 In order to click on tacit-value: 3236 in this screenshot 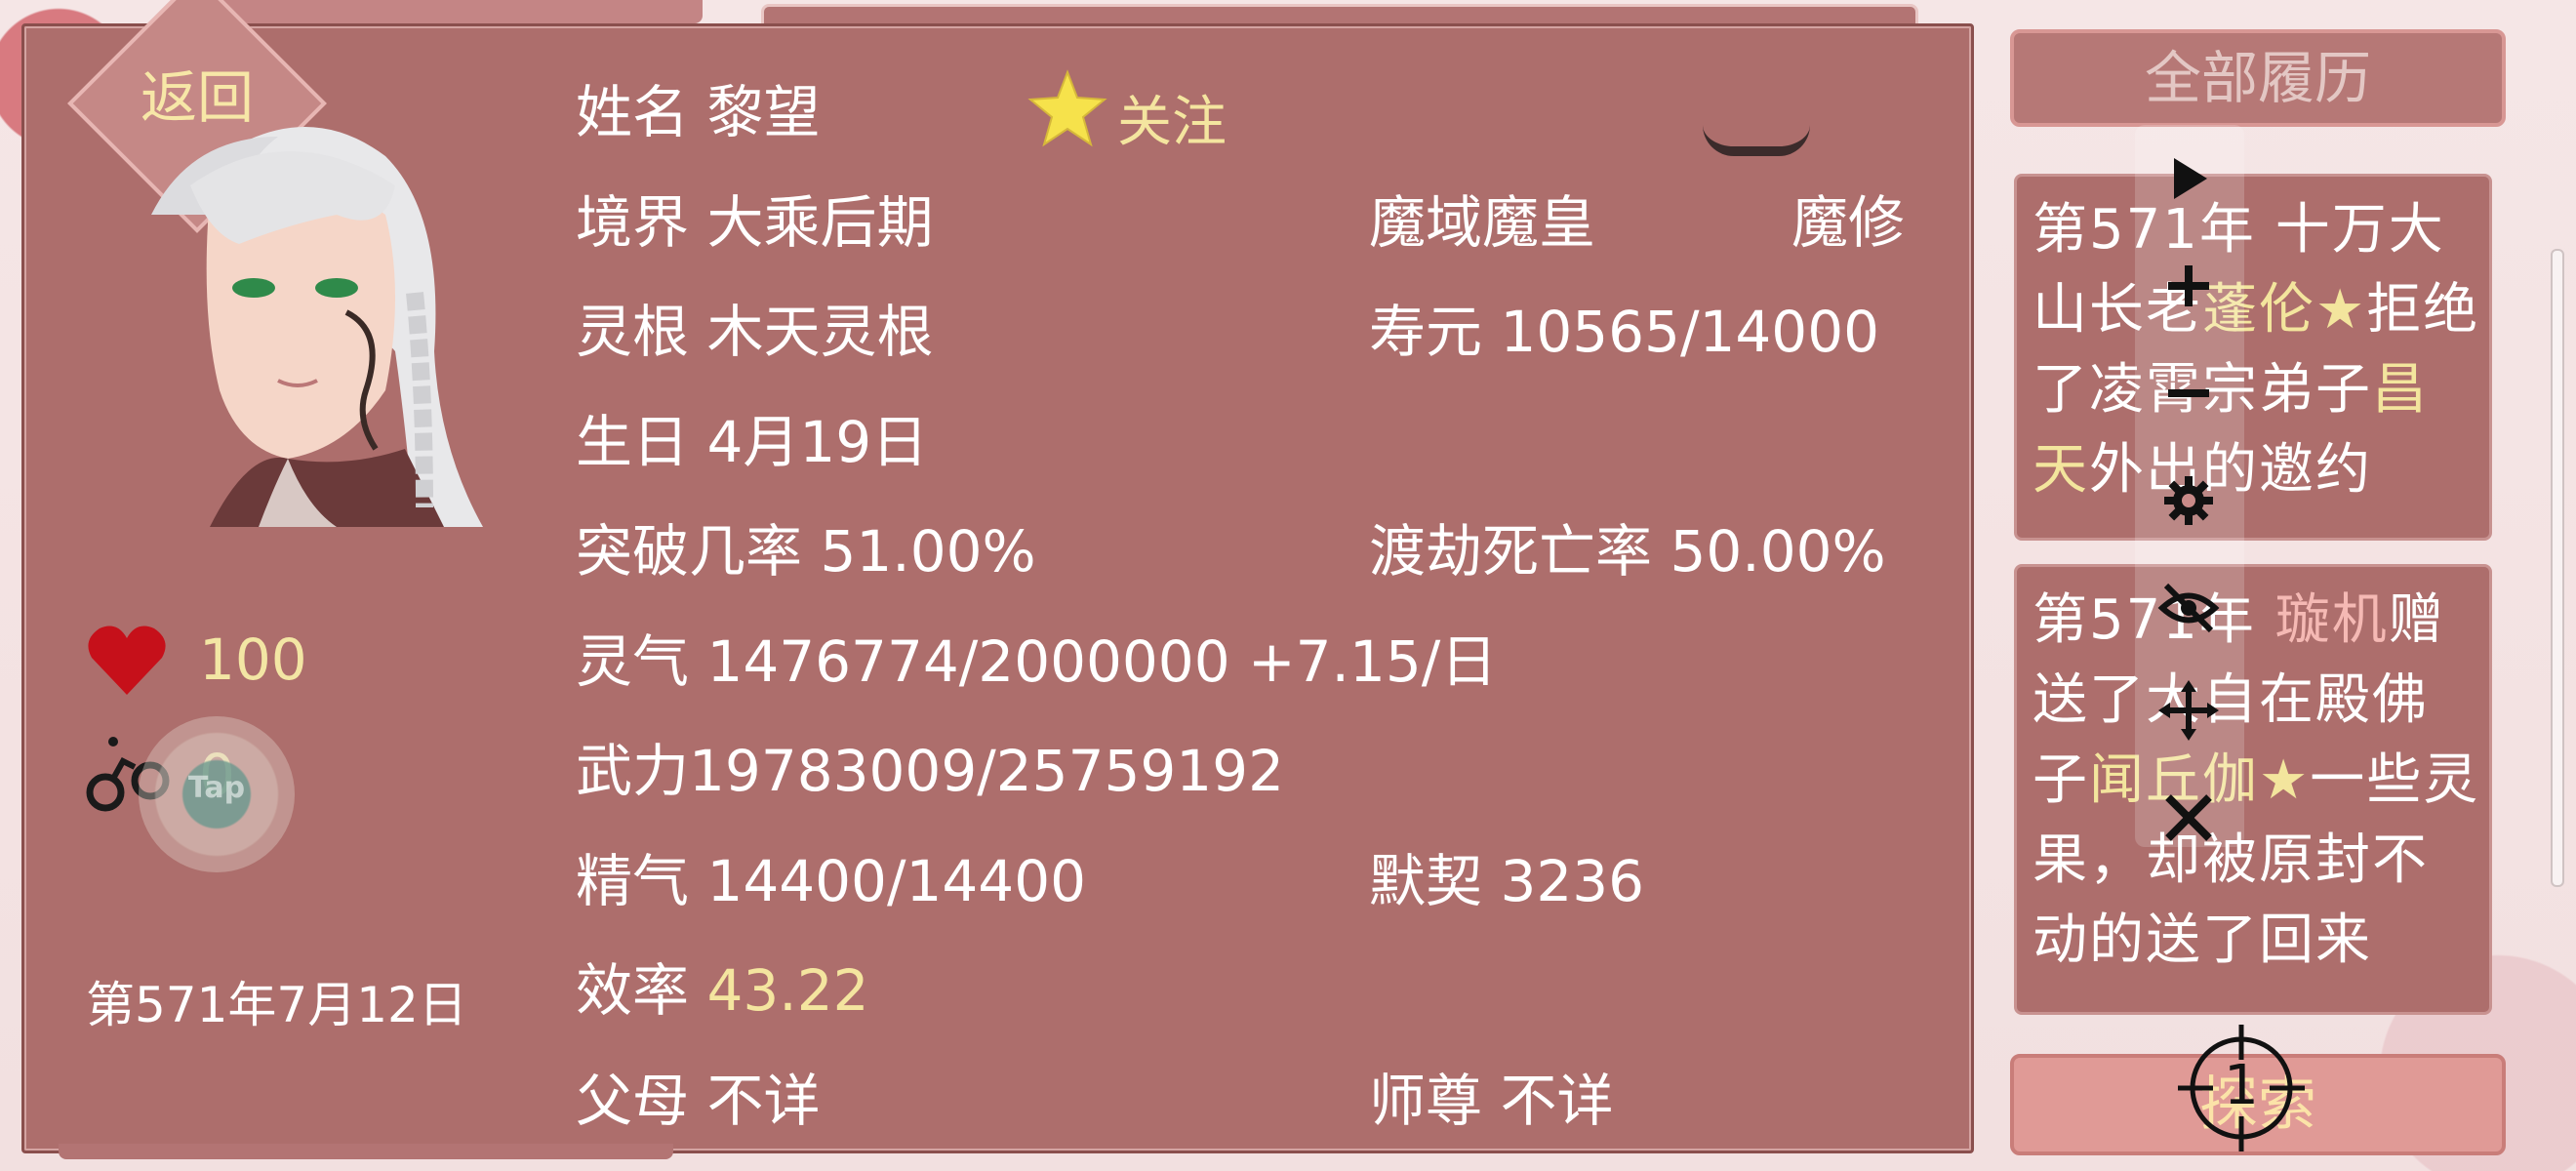, I will do `click(1572, 881)`.